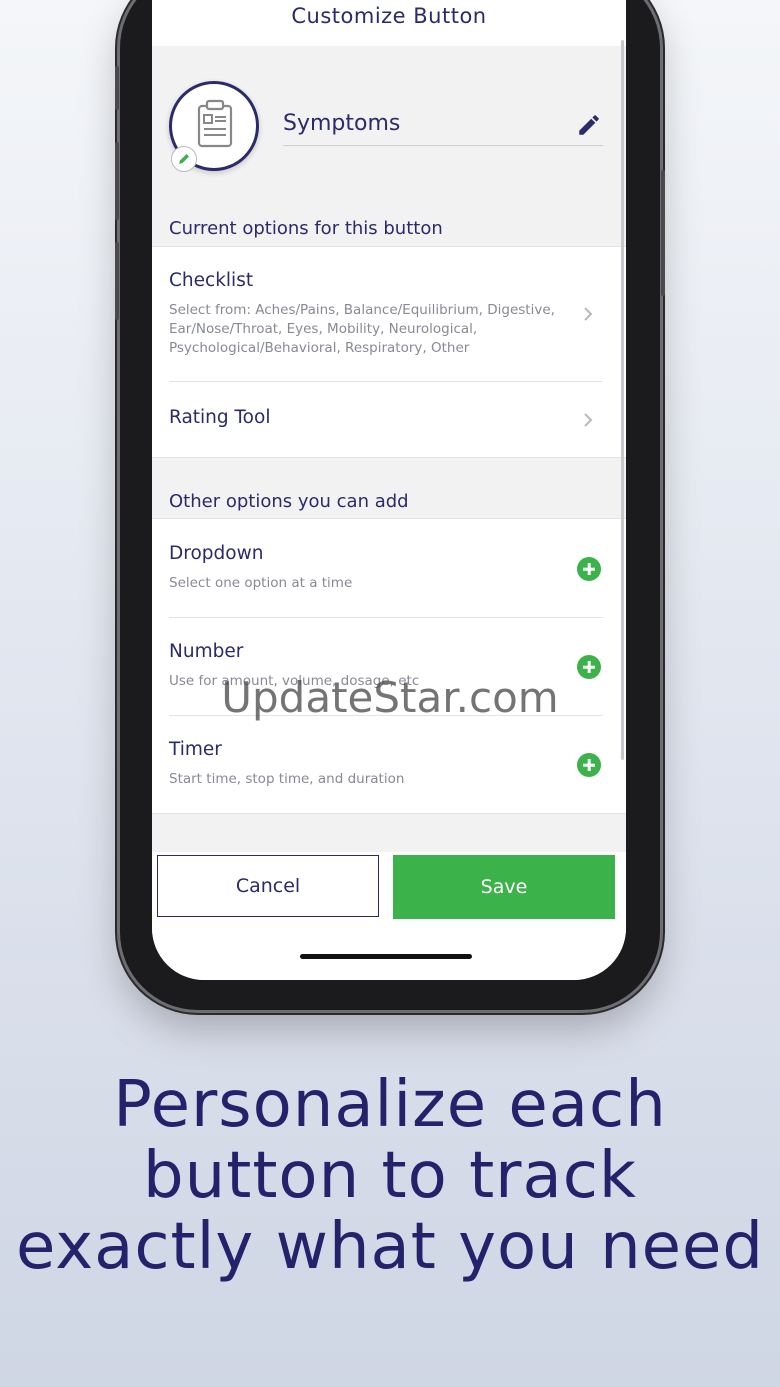 The image size is (780, 1387). What do you see at coordinates (306, 228) in the screenshot?
I see `current-options-header: Current options for this button` at bounding box center [306, 228].